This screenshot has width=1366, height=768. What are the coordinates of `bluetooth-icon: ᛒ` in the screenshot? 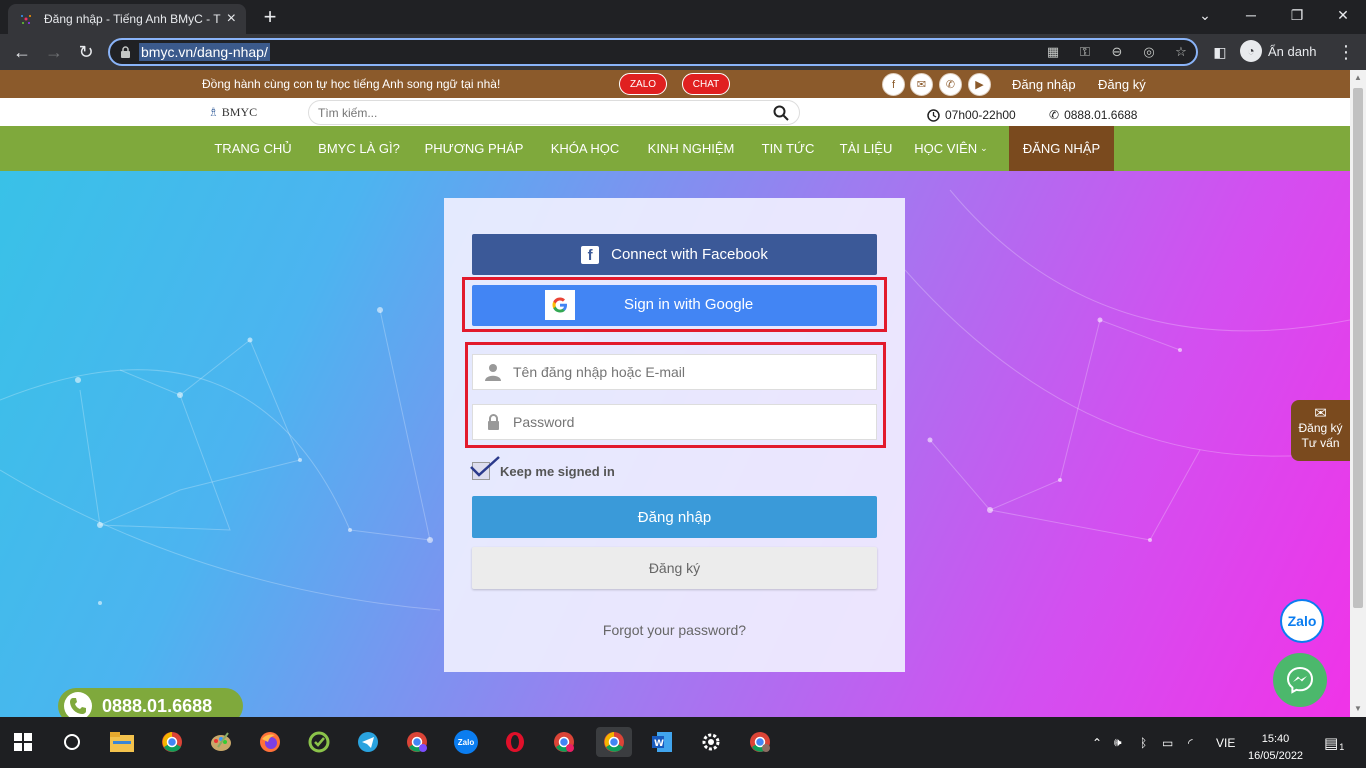 It's located at (1143, 742).